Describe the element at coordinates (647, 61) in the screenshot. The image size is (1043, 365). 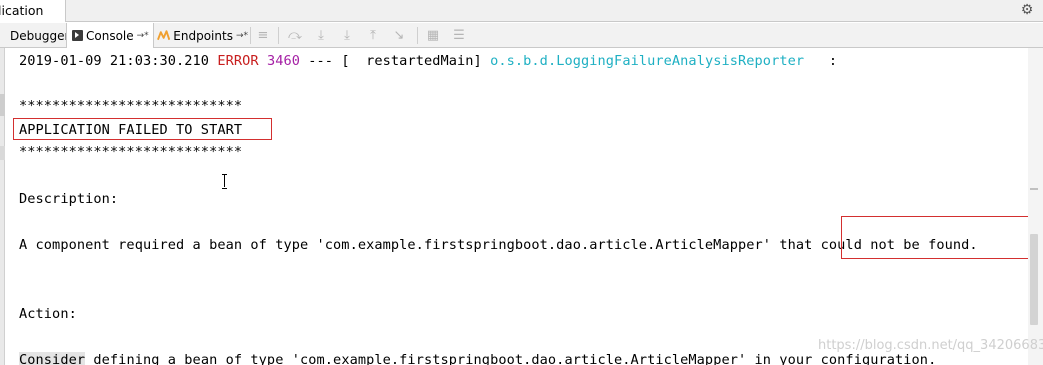
I see `log-logger: o.s.b.d.LoggingFailureAnalysisReporter` at that location.